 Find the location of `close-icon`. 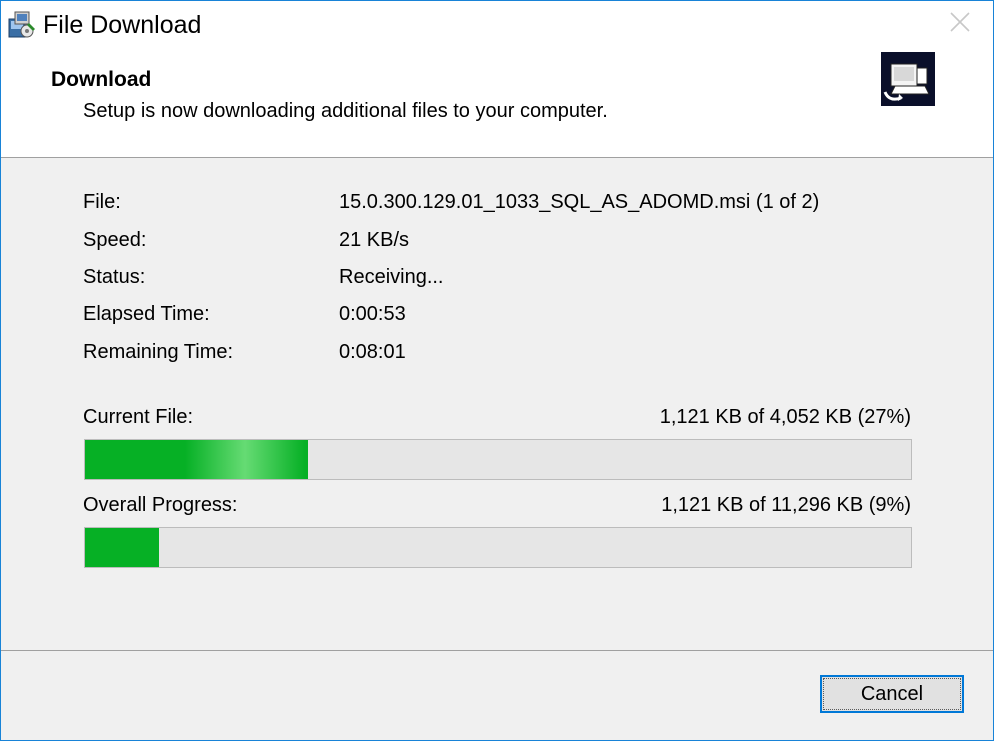

close-icon is located at coordinates (960, 24).